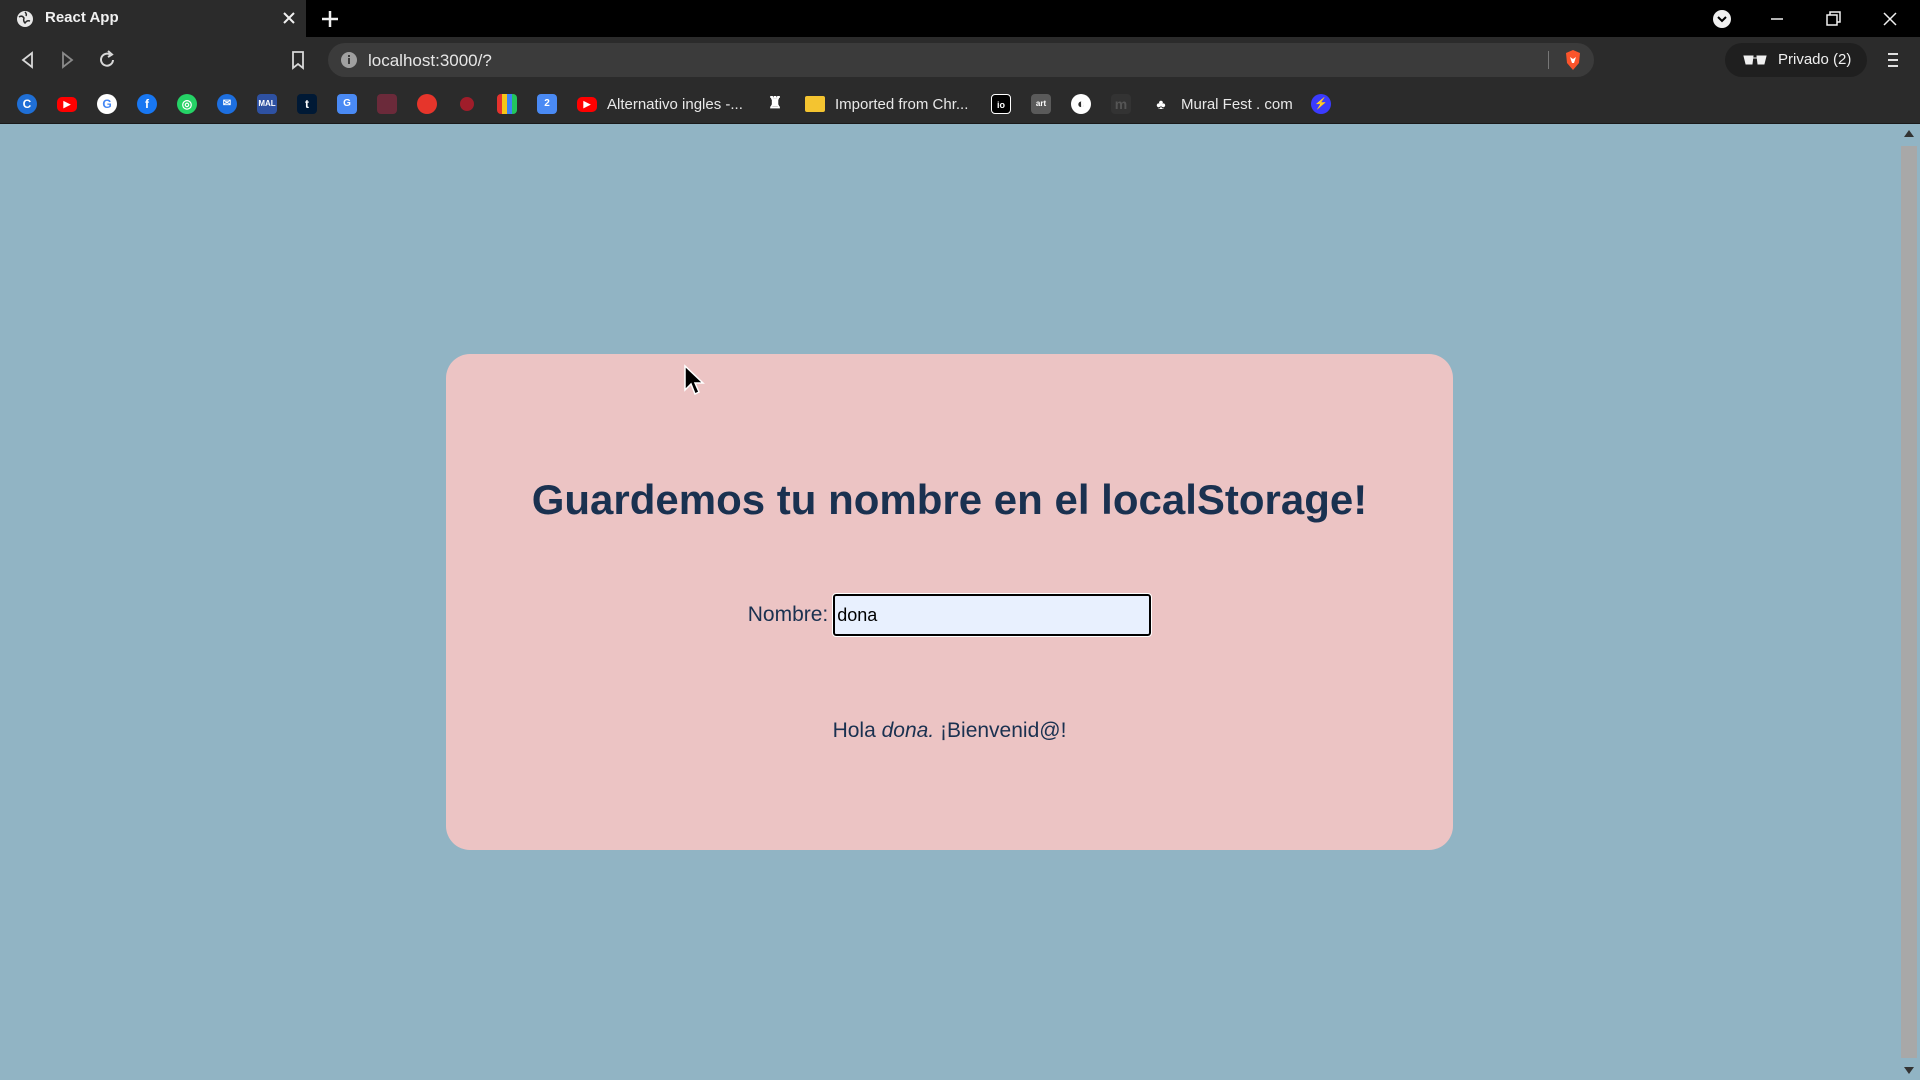  I want to click on game-icon, so click(387, 104).